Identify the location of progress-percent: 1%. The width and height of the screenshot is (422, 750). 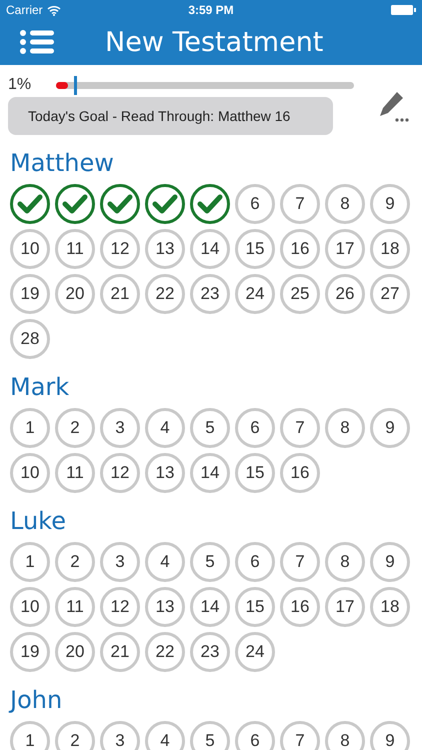
(20, 85).